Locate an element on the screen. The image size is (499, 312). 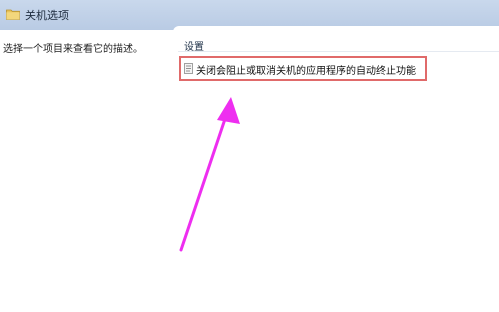
window-title: 关机选项 is located at coordinates (47, 15).